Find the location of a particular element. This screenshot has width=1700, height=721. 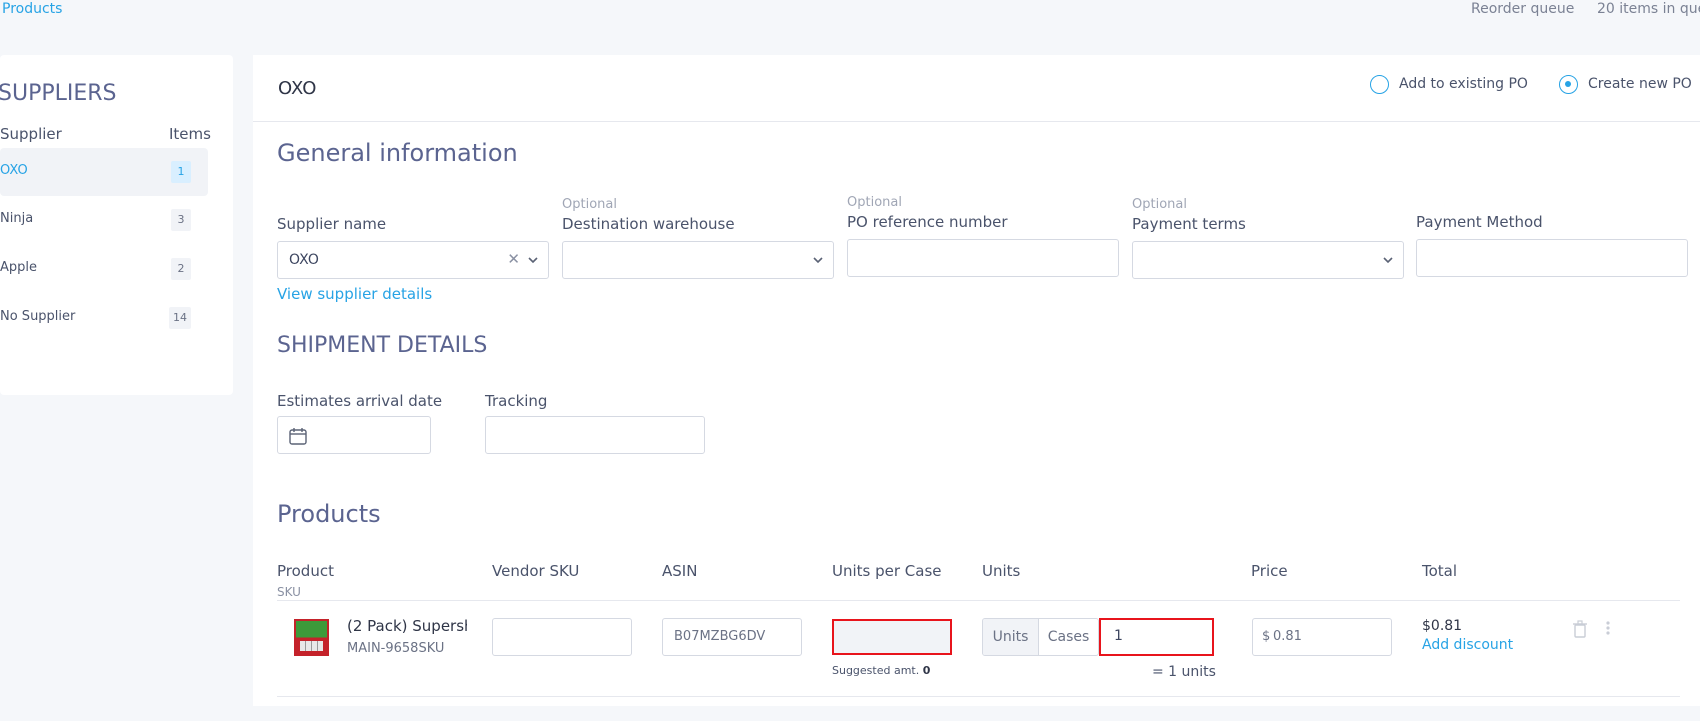

price-input: $ 0.81 is located at coordinates (1322, 637).